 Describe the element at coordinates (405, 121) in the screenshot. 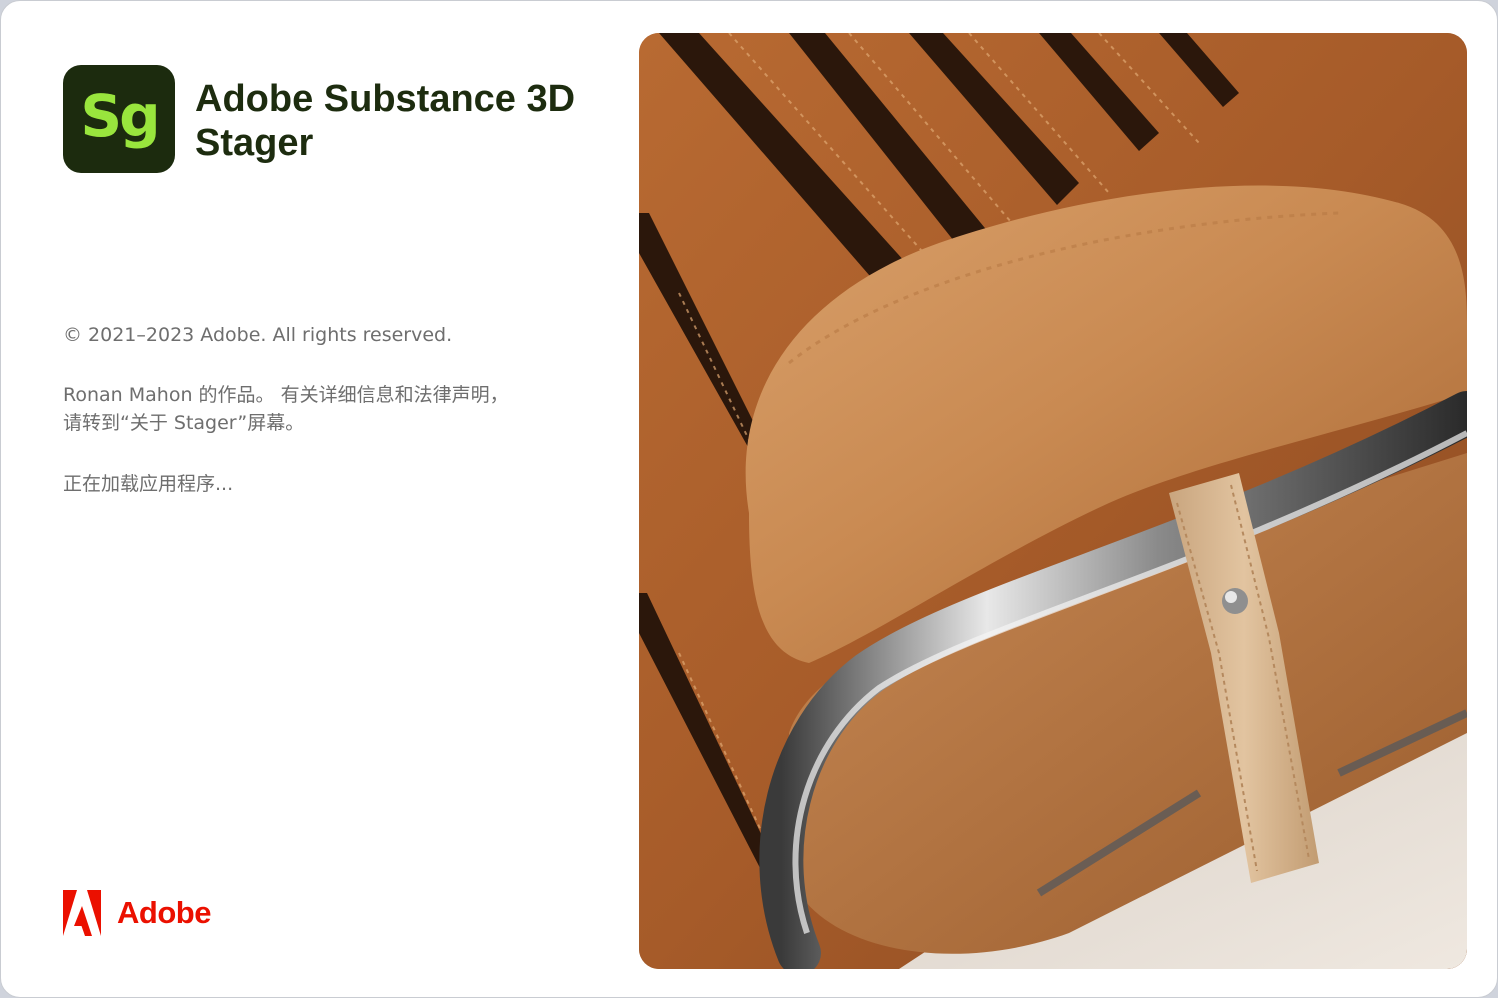

I see `product-name: Adobe Substance 3D Stager` at that location.